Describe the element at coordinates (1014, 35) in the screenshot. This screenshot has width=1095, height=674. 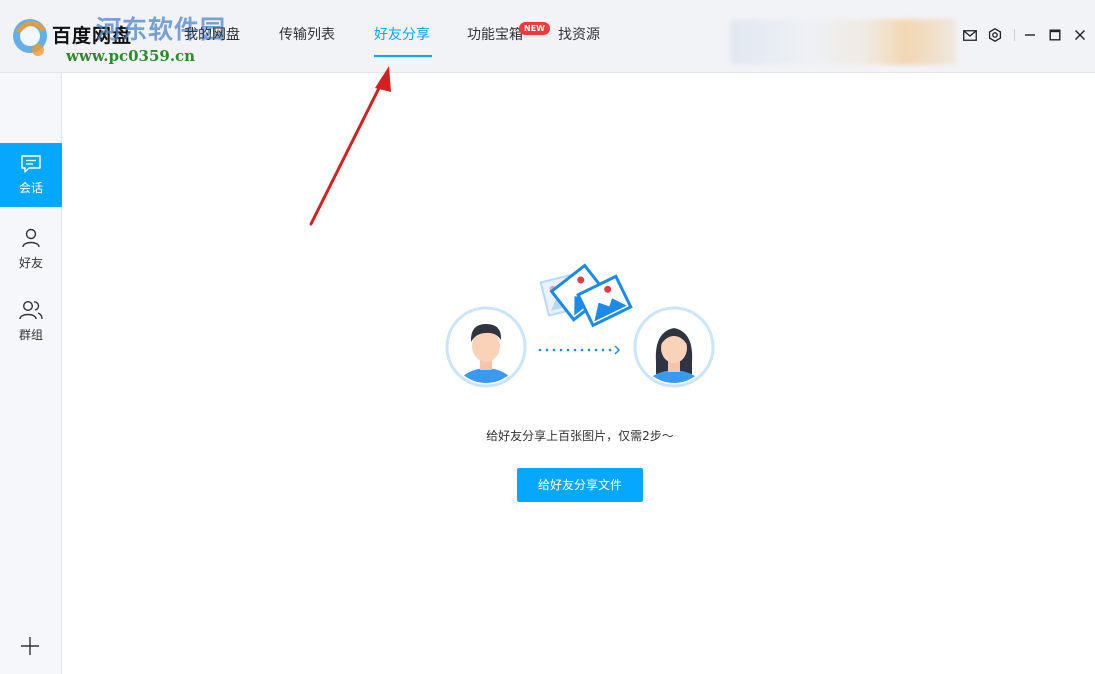
I see `toolbar-divider` at that location.